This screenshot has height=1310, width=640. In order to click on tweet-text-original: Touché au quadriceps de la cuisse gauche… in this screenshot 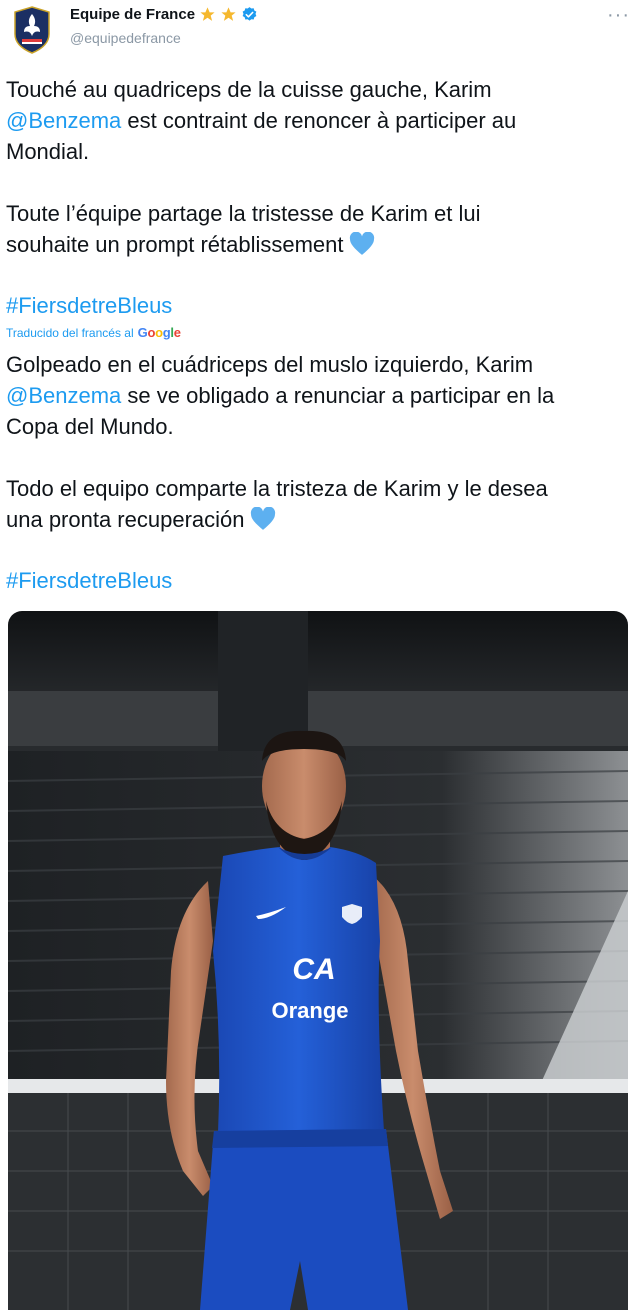, I will do `click(320, 120)`.